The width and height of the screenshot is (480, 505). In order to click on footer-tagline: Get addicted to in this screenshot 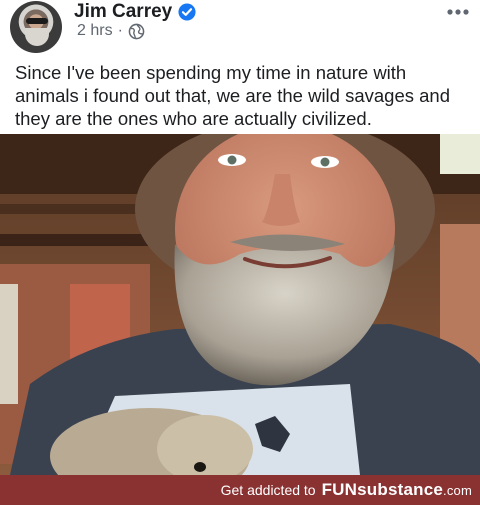, I will do `click(268, 490)`.